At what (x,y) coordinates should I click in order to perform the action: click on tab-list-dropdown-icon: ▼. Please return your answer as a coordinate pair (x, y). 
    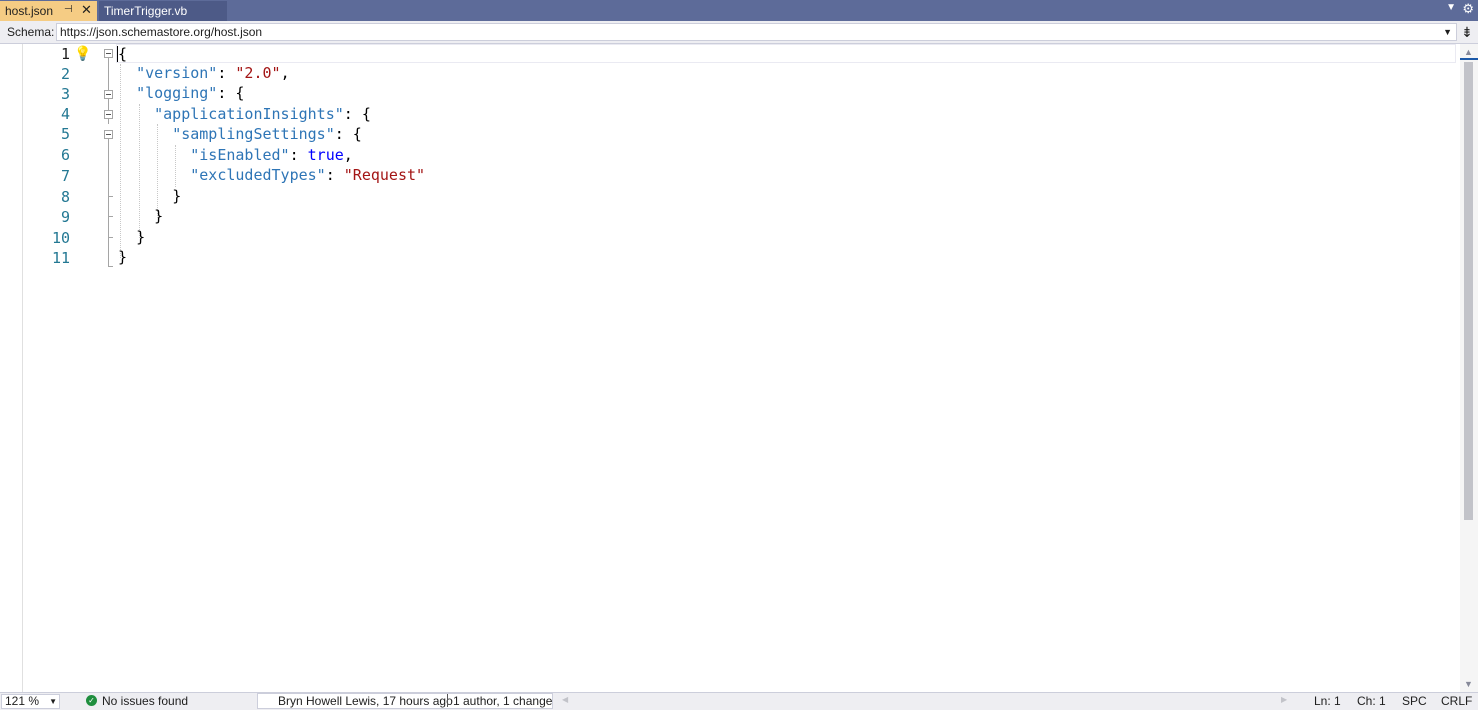
    Looking at the image, I should click on (1451, 7).